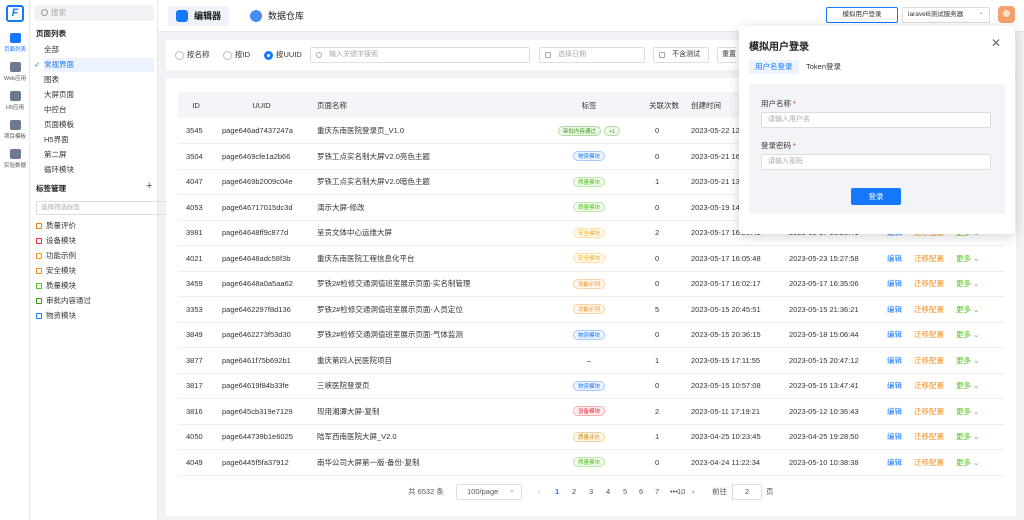  What do you see at coordinates (107, 301) in the screenshot?
I see `tag-list-item: 审批内容通过1` at bounding box center [107, 301].